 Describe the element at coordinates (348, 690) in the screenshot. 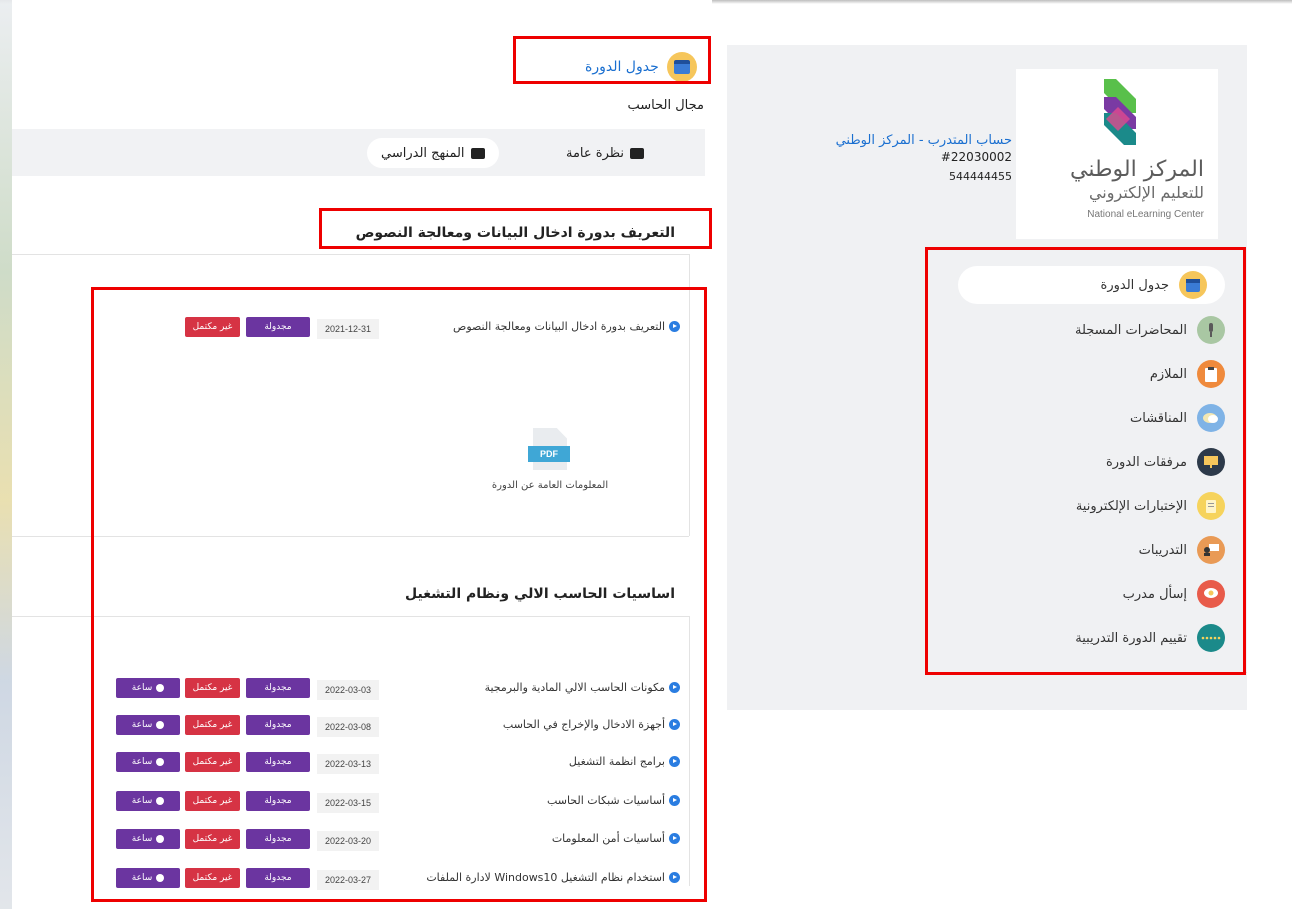

I see `lesson-date: 2022-03-03` at that location.